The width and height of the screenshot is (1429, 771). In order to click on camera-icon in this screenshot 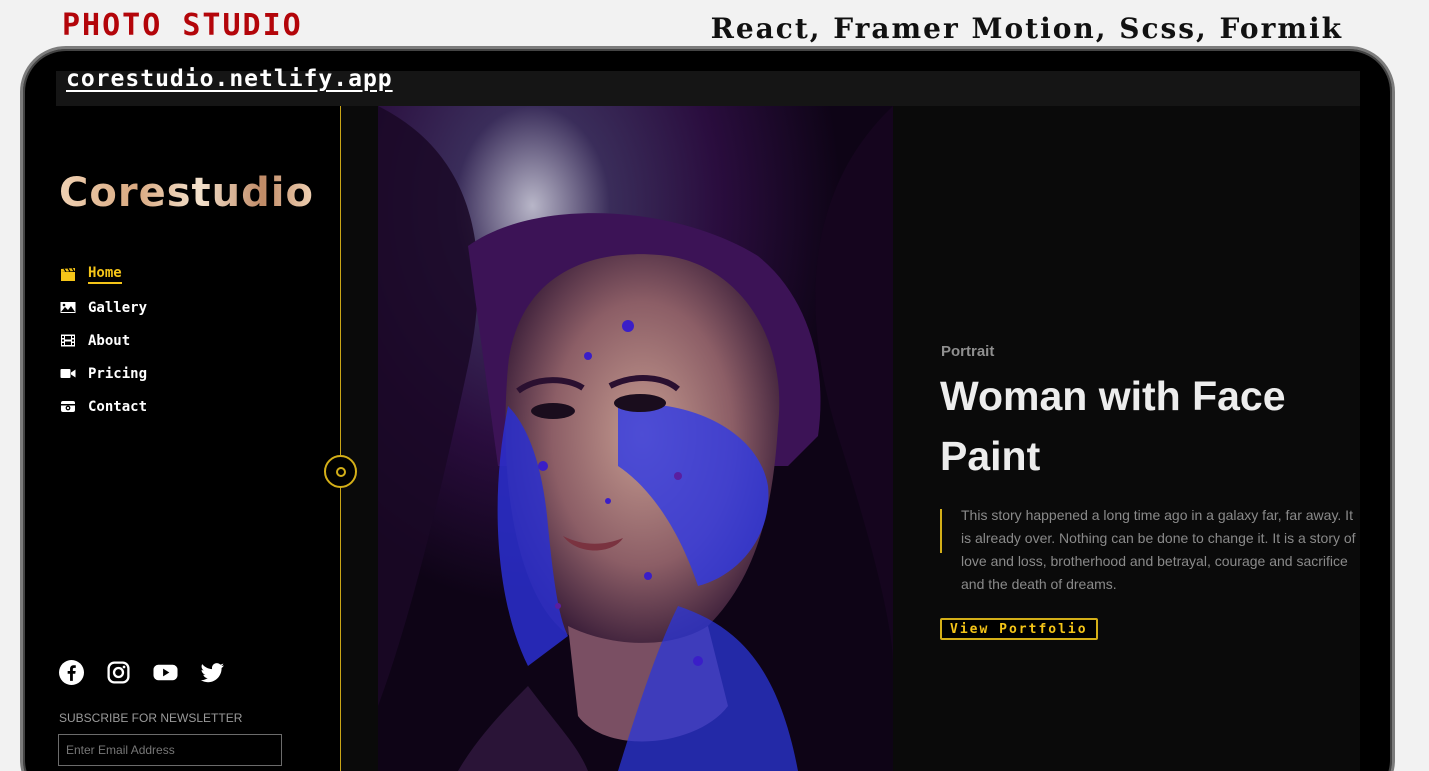, I will do `click(68, 406)`.